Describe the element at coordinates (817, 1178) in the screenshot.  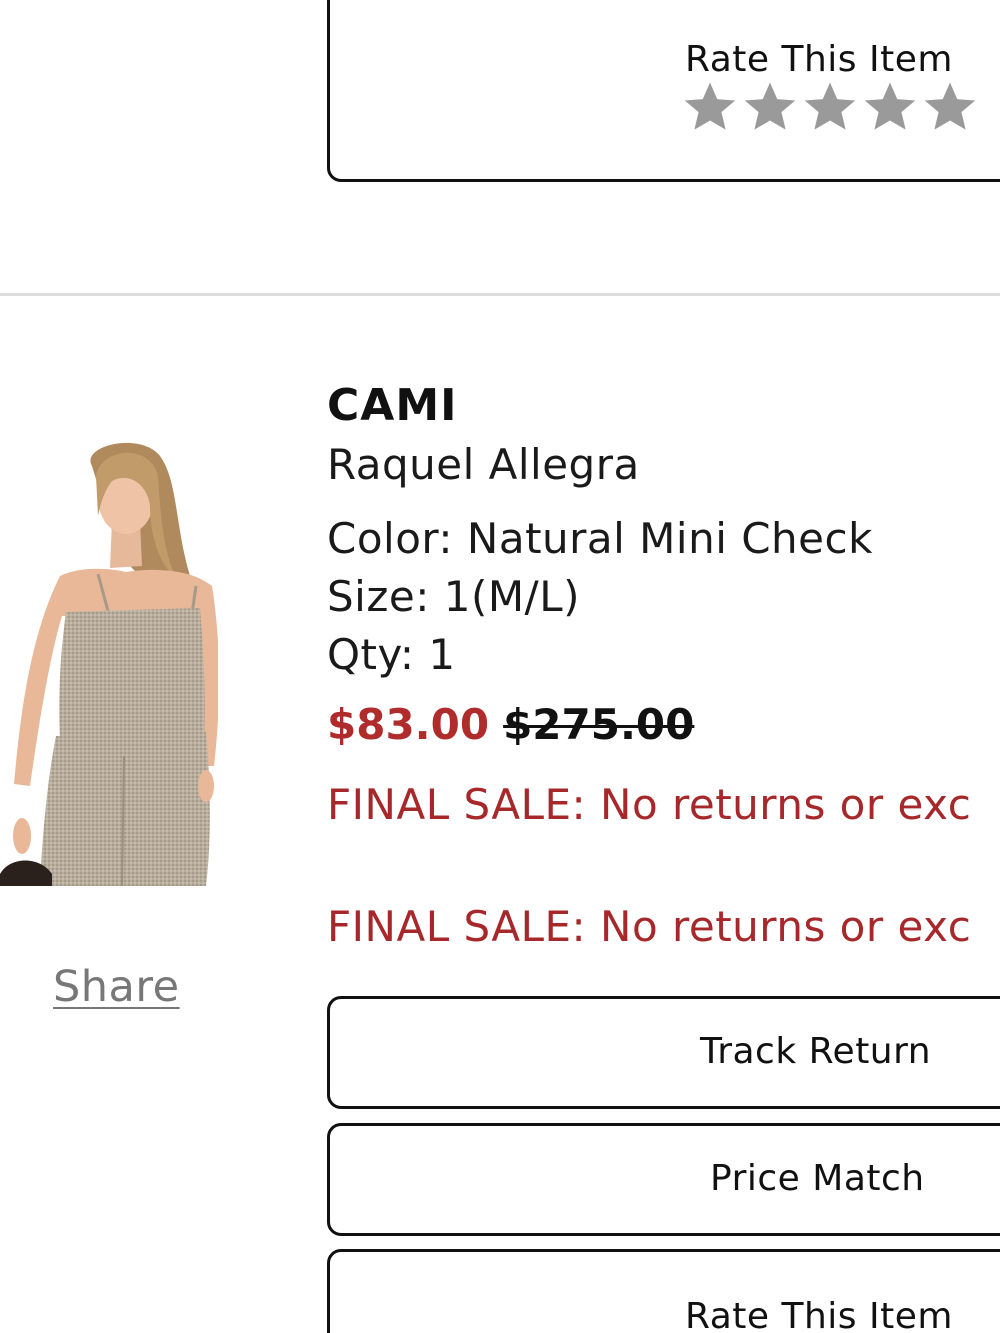
I see `price-match-label: Price Match` at that location.